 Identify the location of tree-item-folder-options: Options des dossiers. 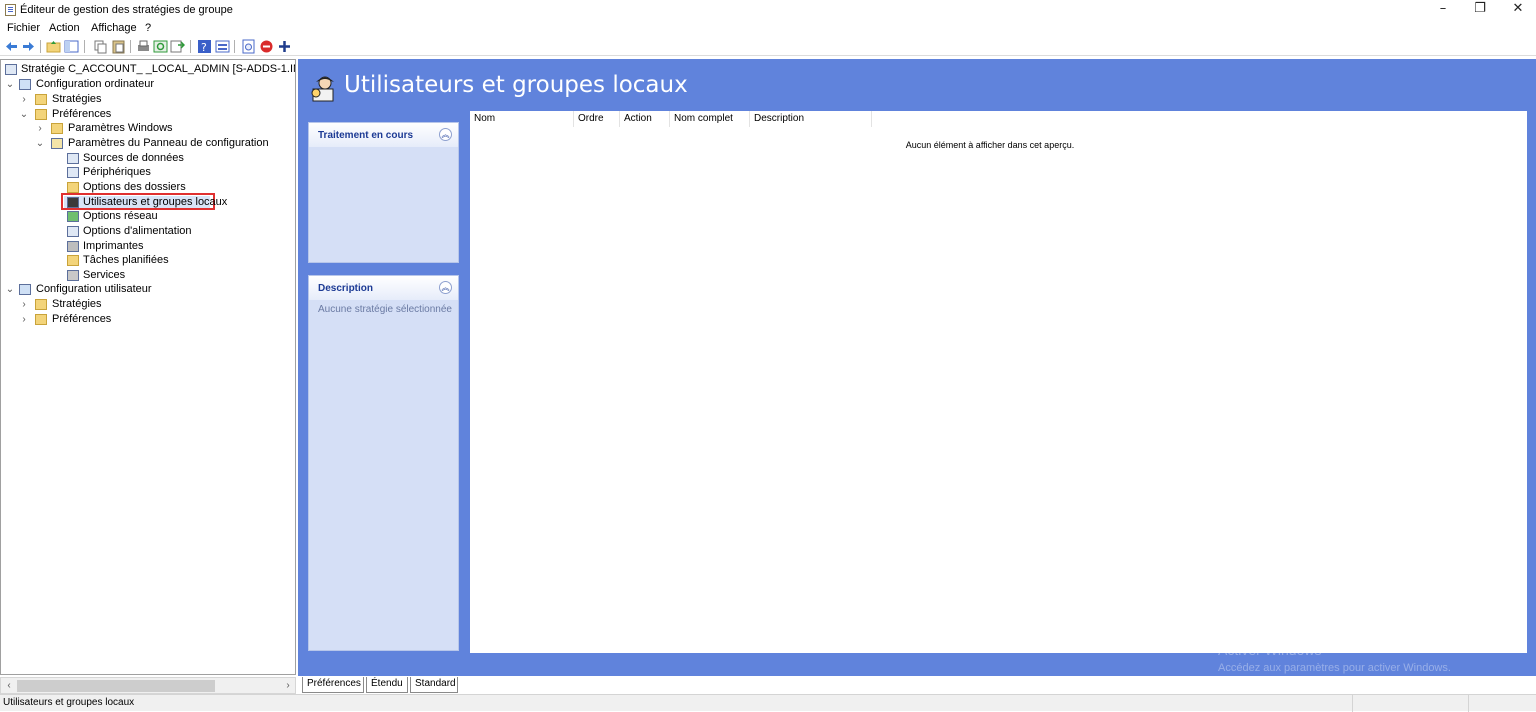
(167, 187).